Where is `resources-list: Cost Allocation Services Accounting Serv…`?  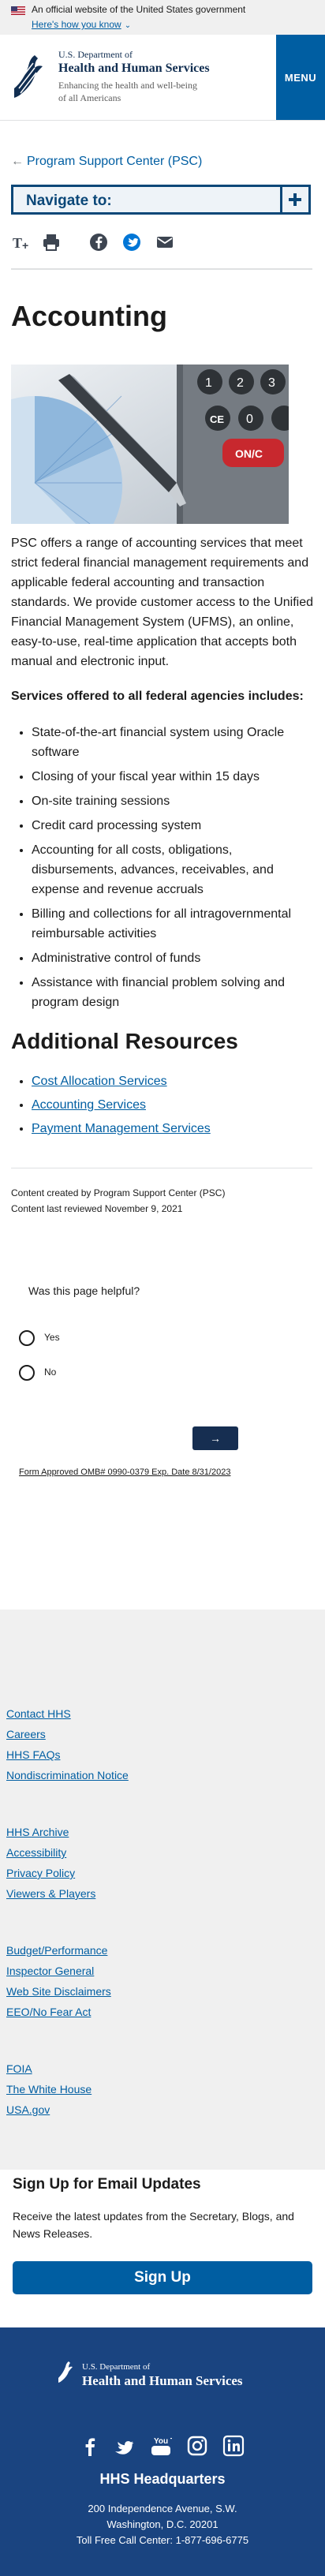 resources-list: Cost Allocation Services Accounting Serv… is located at coordinates (111, 1105).